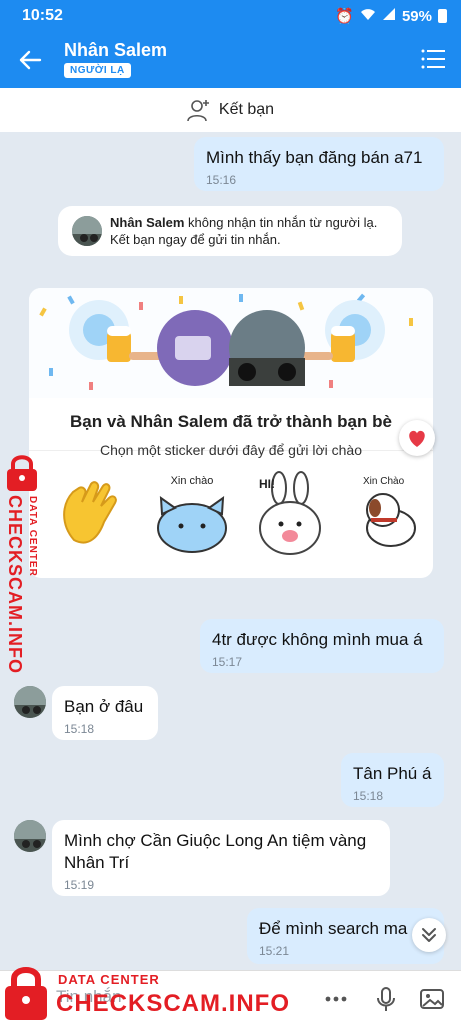 This screenshot has width=461, height=1024. Describe the element at coordinates (230, 16) in the screenshot. I see `status-bar: 10:52 ⏰ 59%` at that location.